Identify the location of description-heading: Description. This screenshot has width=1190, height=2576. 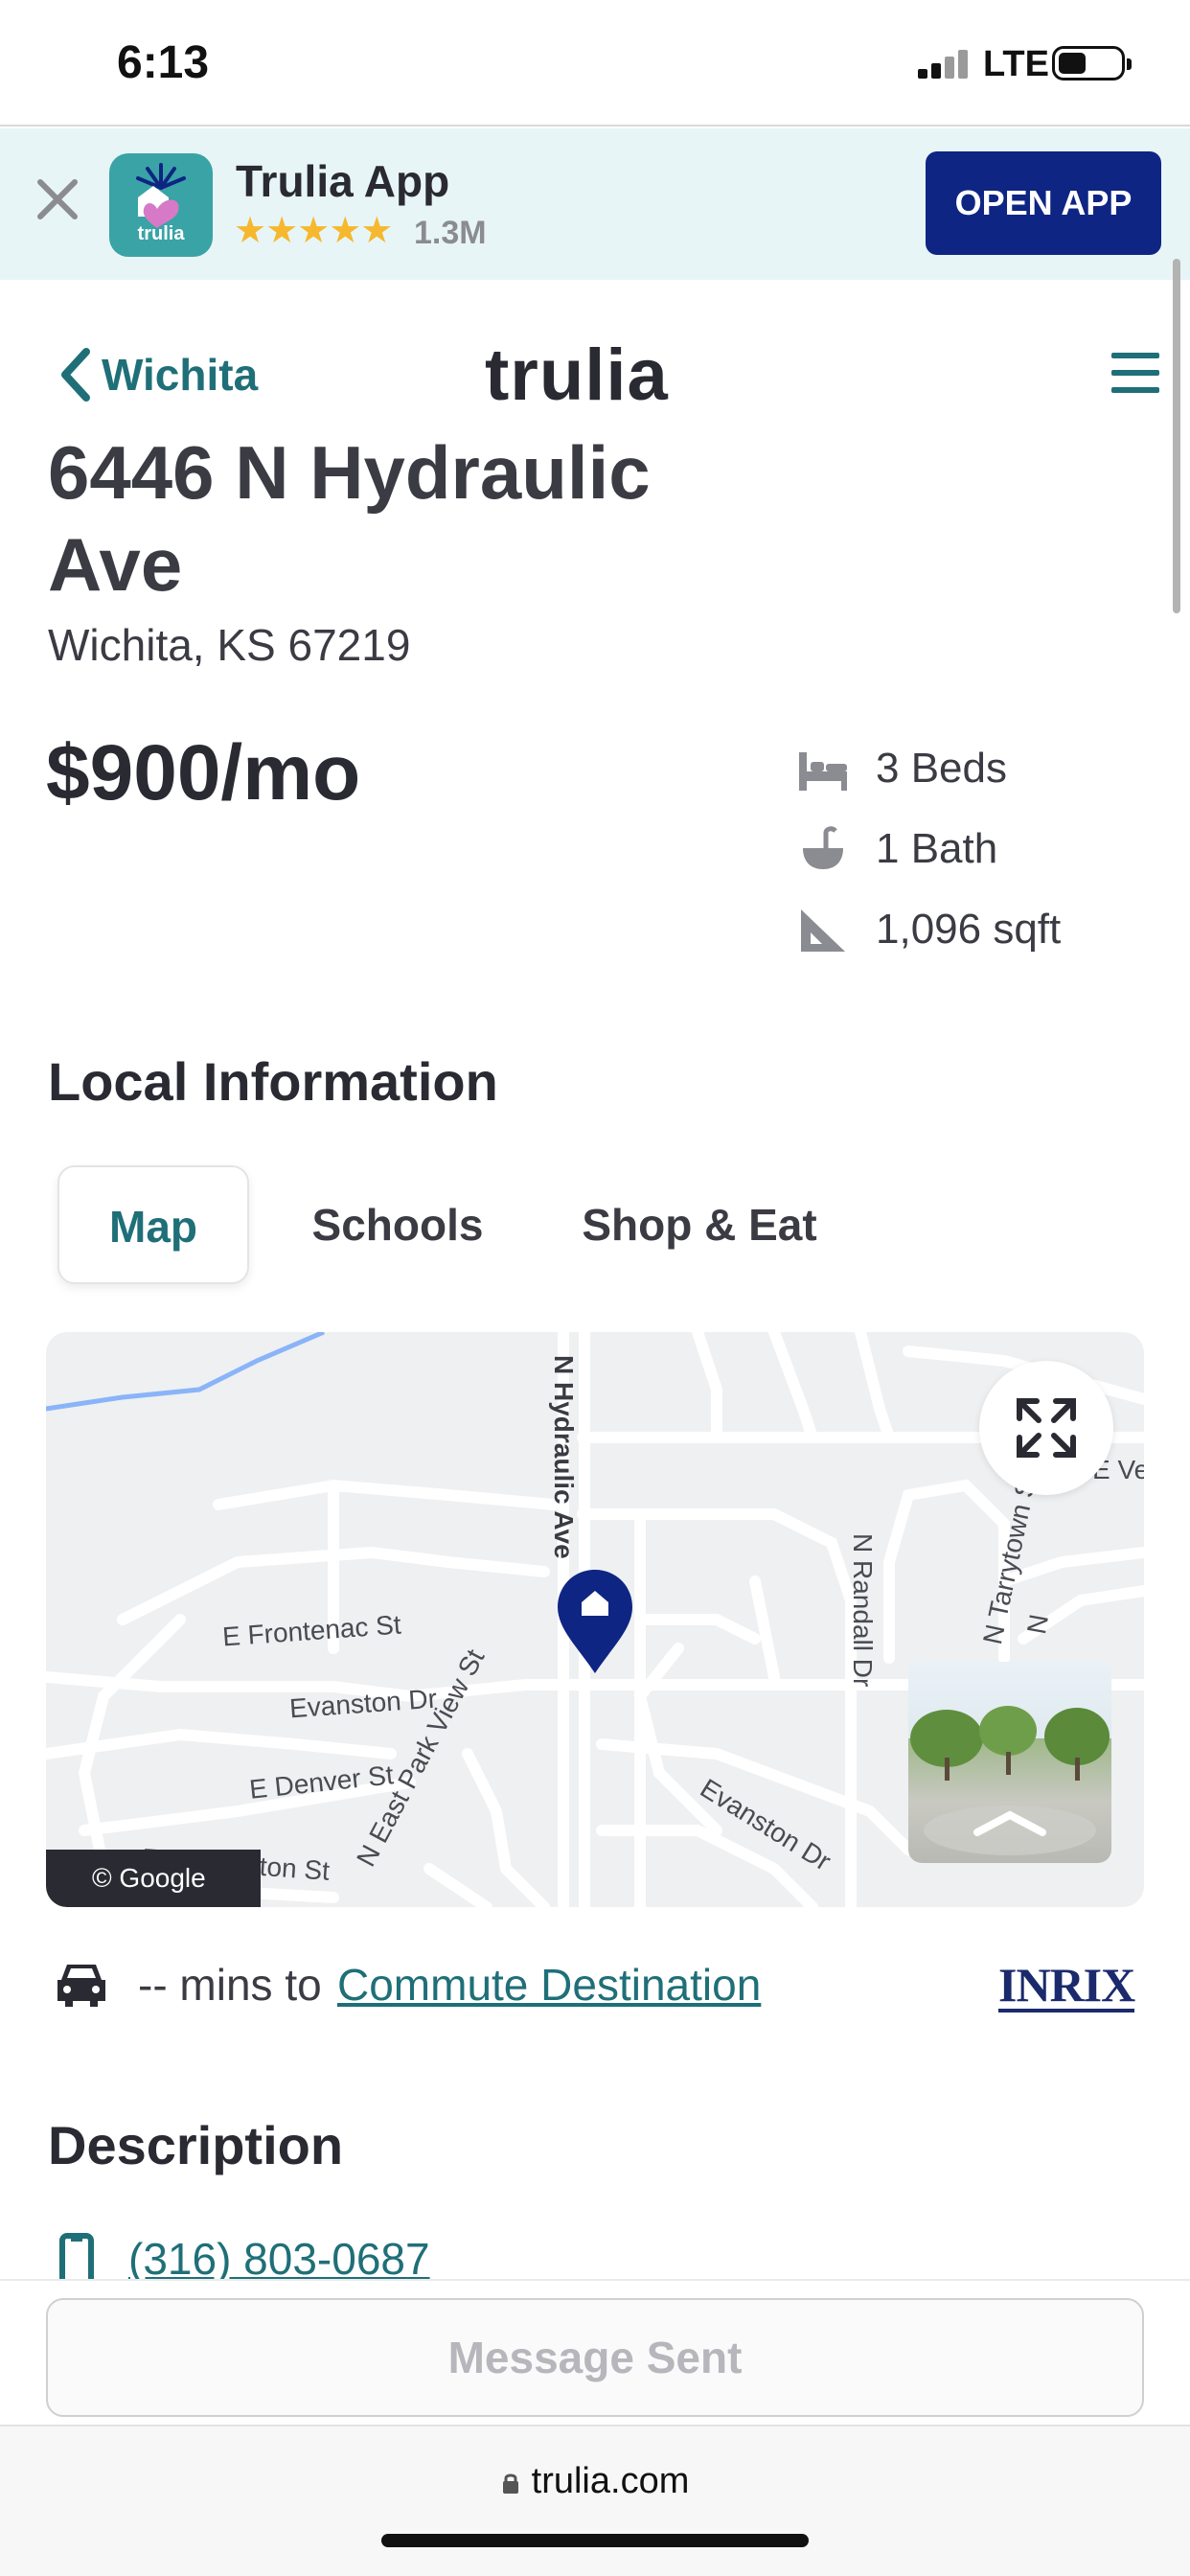
(196, 2145).